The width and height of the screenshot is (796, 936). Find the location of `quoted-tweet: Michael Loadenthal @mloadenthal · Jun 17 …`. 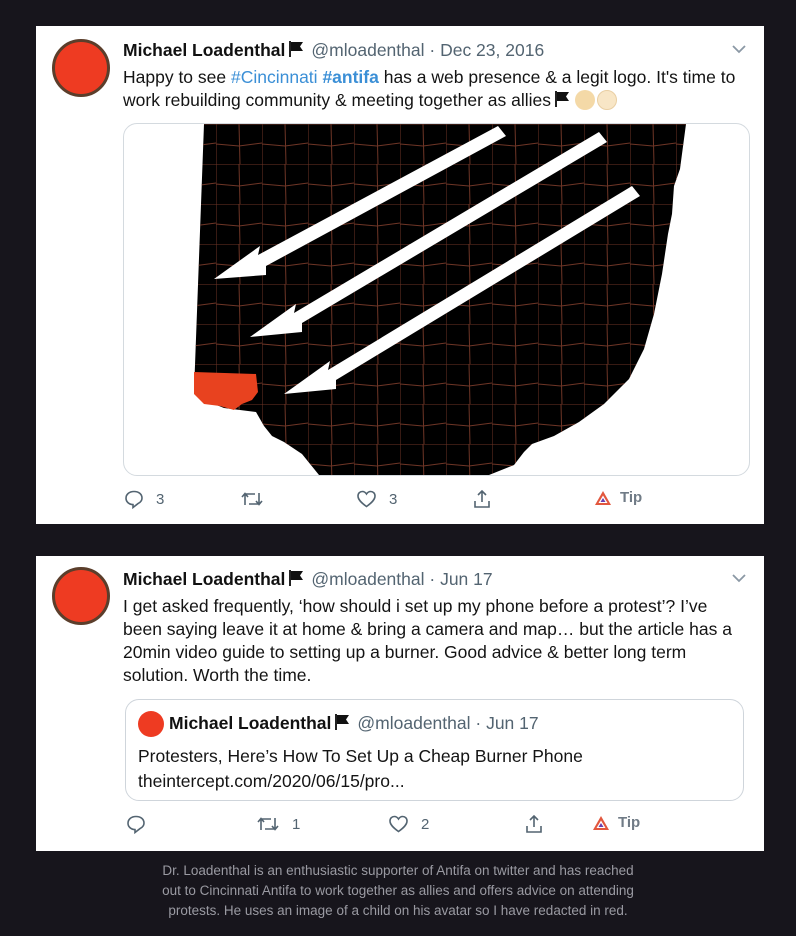

quoted-tweet: Michael Loadenthal @mloadenthal · Jun 17 … is located at coordinates (434, 750).